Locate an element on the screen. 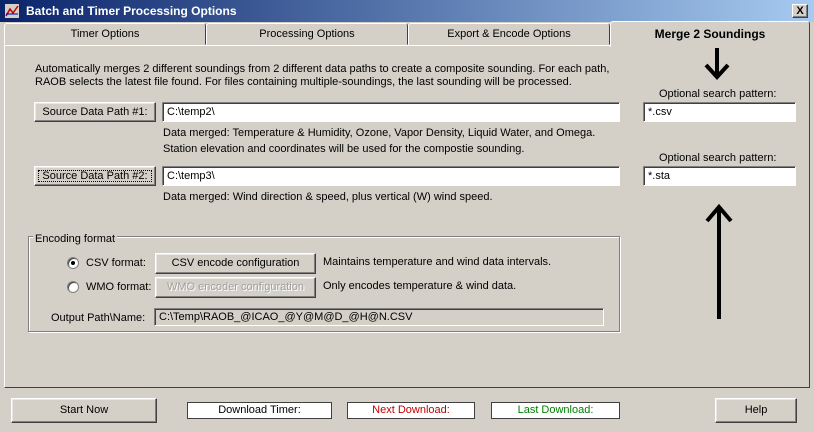  tab-export-encode-options: Export & Encode Options is located at coordinates (509, 34).